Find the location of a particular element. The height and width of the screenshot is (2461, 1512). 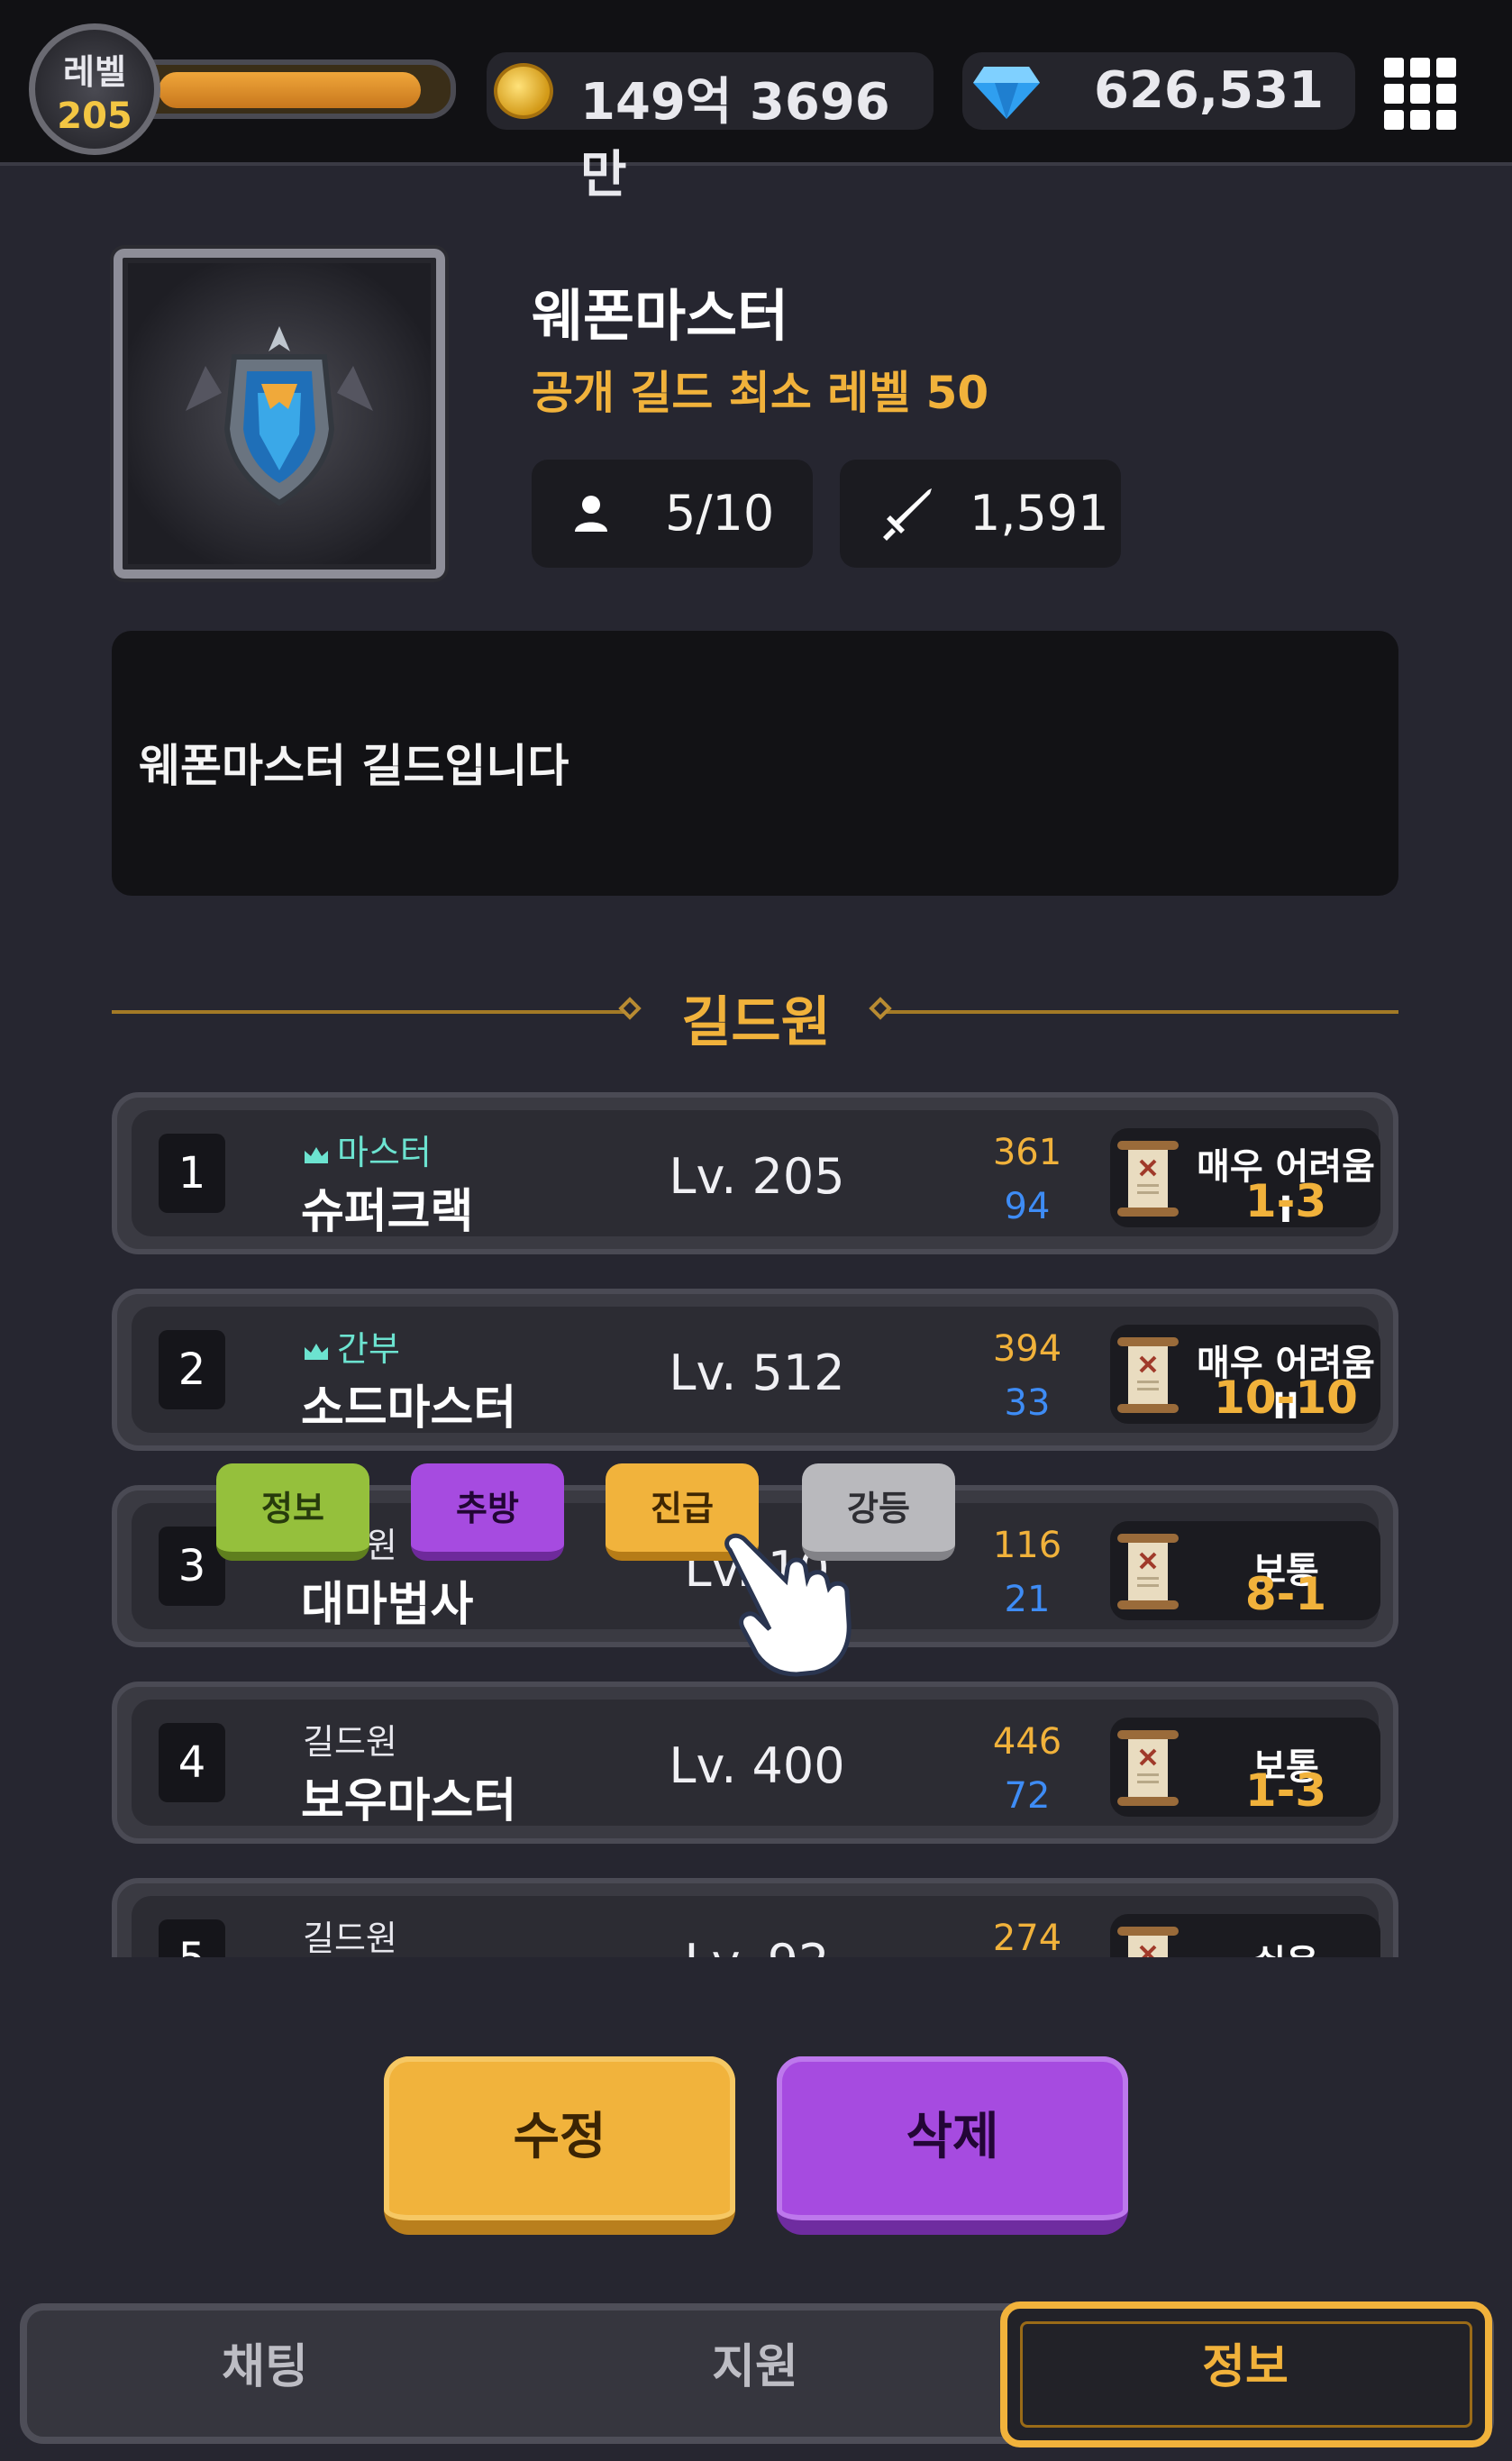

member-role-label: 간부 is located at coordinates (368, 1349).